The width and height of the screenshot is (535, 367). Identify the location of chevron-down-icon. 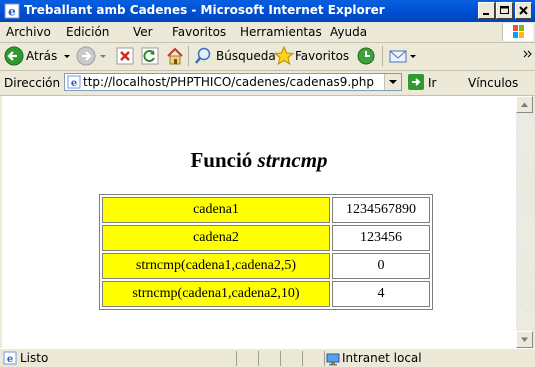
(393, 82).